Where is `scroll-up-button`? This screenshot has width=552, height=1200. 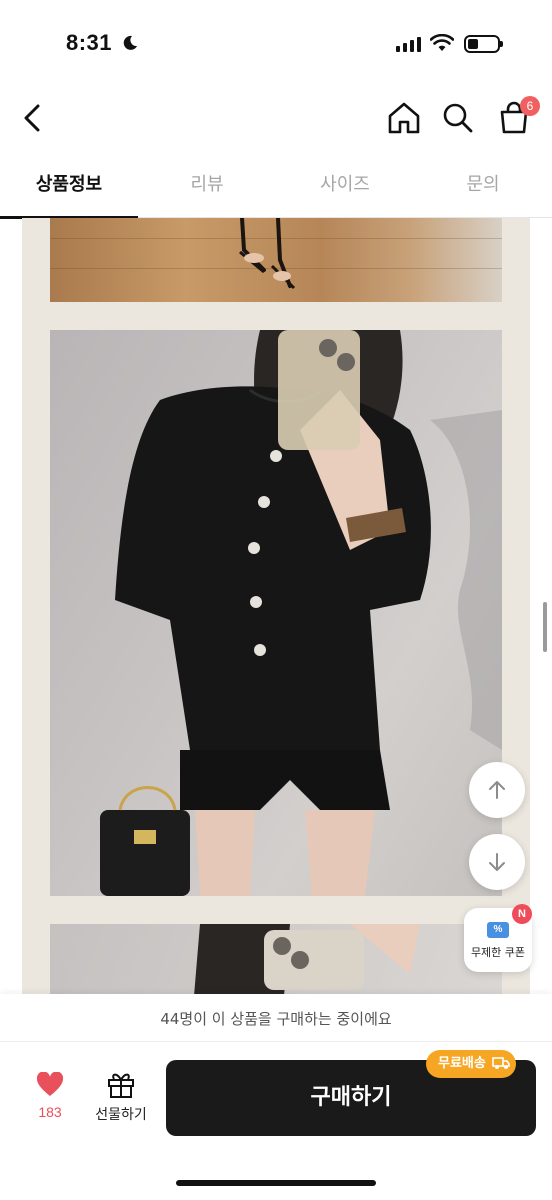
scroll-up-button is located at coordinates (497, 790).